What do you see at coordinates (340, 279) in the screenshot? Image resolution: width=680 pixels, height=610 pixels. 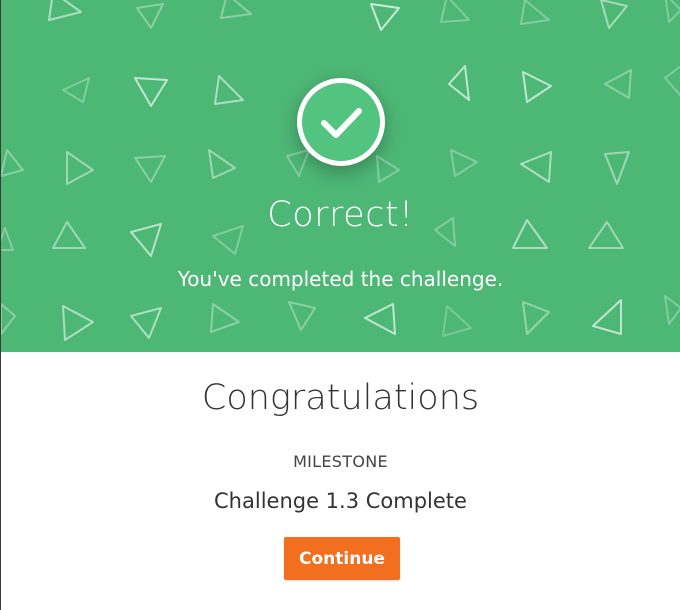 I see `result-subtitle: You've completed the challenge.` at bounding box center [340, 279].